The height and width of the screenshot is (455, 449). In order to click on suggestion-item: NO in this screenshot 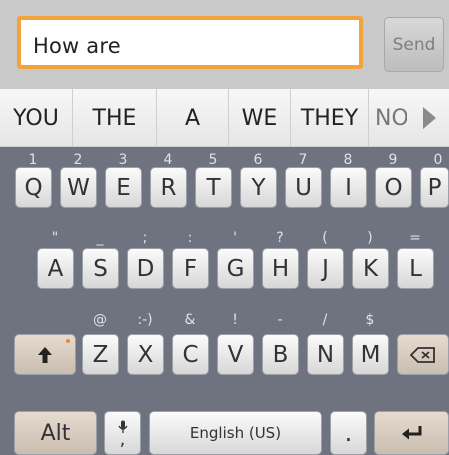, I will do `click(391, 117)`.